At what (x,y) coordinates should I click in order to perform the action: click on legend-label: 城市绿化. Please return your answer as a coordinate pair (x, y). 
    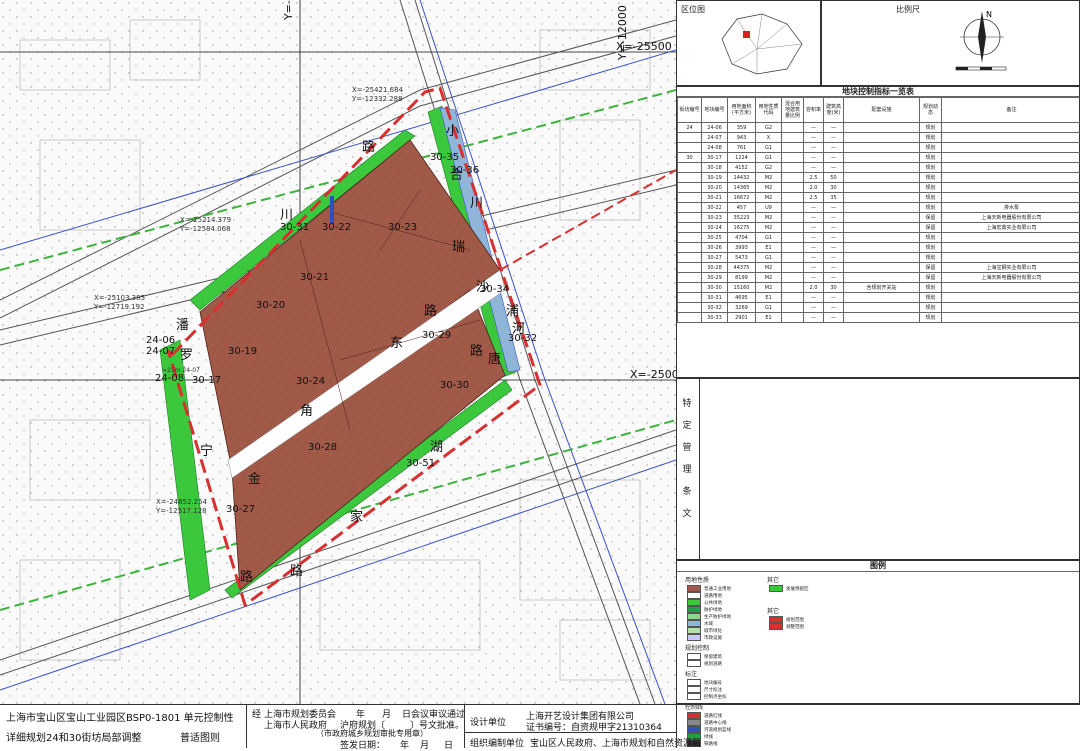
    Looking at the image, I should click on (713, 631).